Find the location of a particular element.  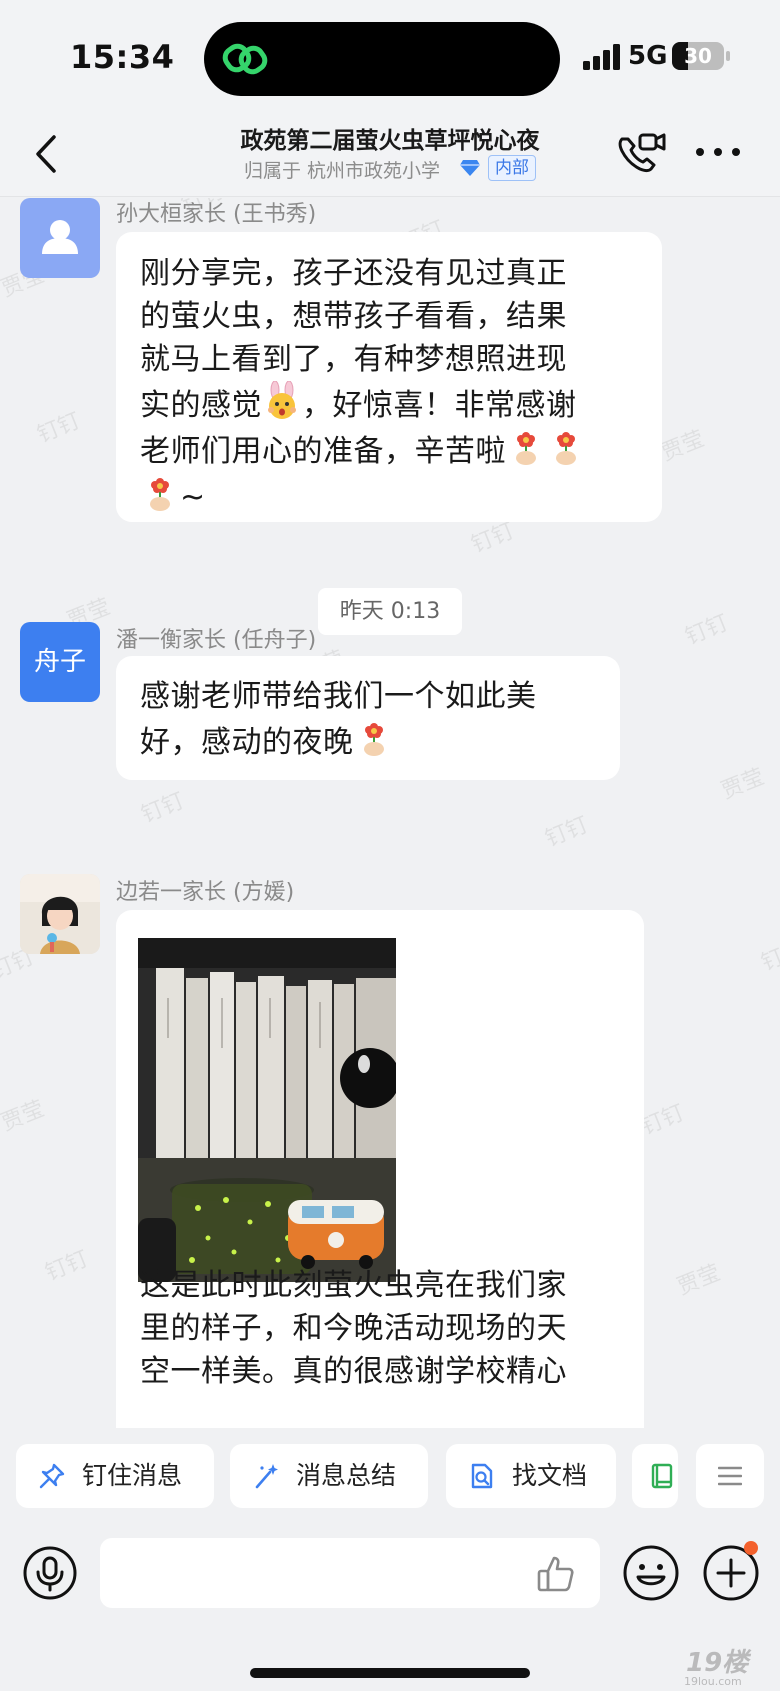

brand-watermark: 19楼 is located at coordinates (717, 1663).